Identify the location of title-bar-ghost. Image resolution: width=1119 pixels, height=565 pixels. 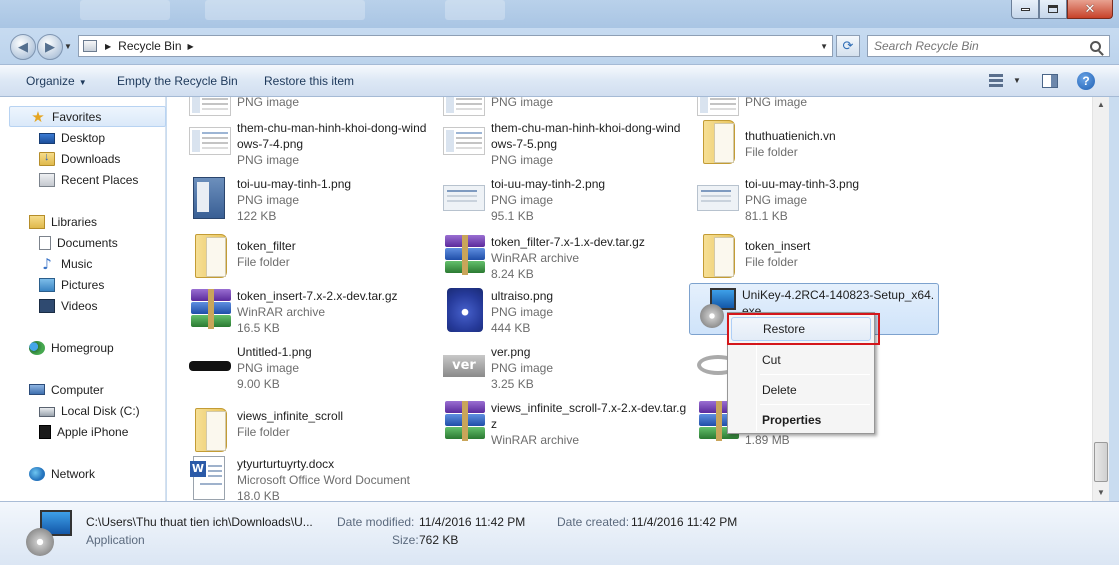
(285, 10).